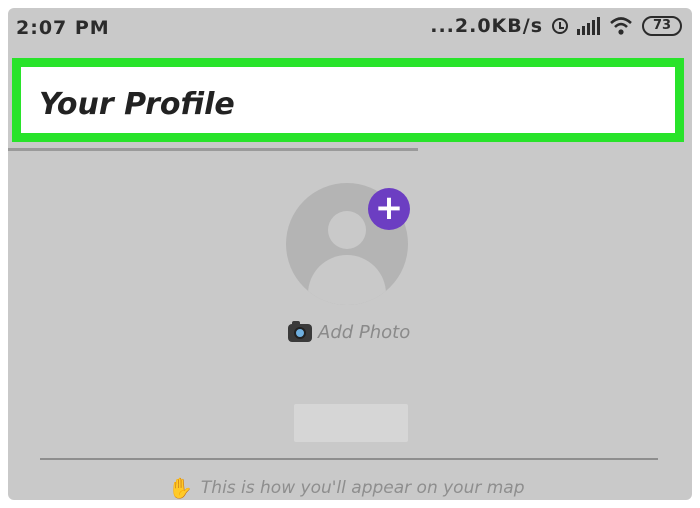 Image resolution: width=700 pixels, height=508 pixels. Describe the element at coordinates (351, 423) in the screenshot. I see `display-name-field` at that location.